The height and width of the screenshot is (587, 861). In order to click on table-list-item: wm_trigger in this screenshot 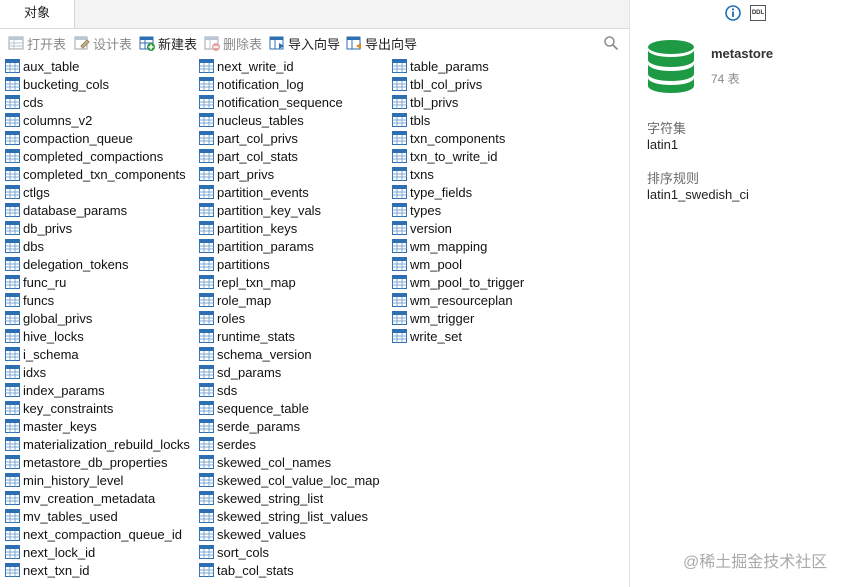, I will do `click(458, 318)`.